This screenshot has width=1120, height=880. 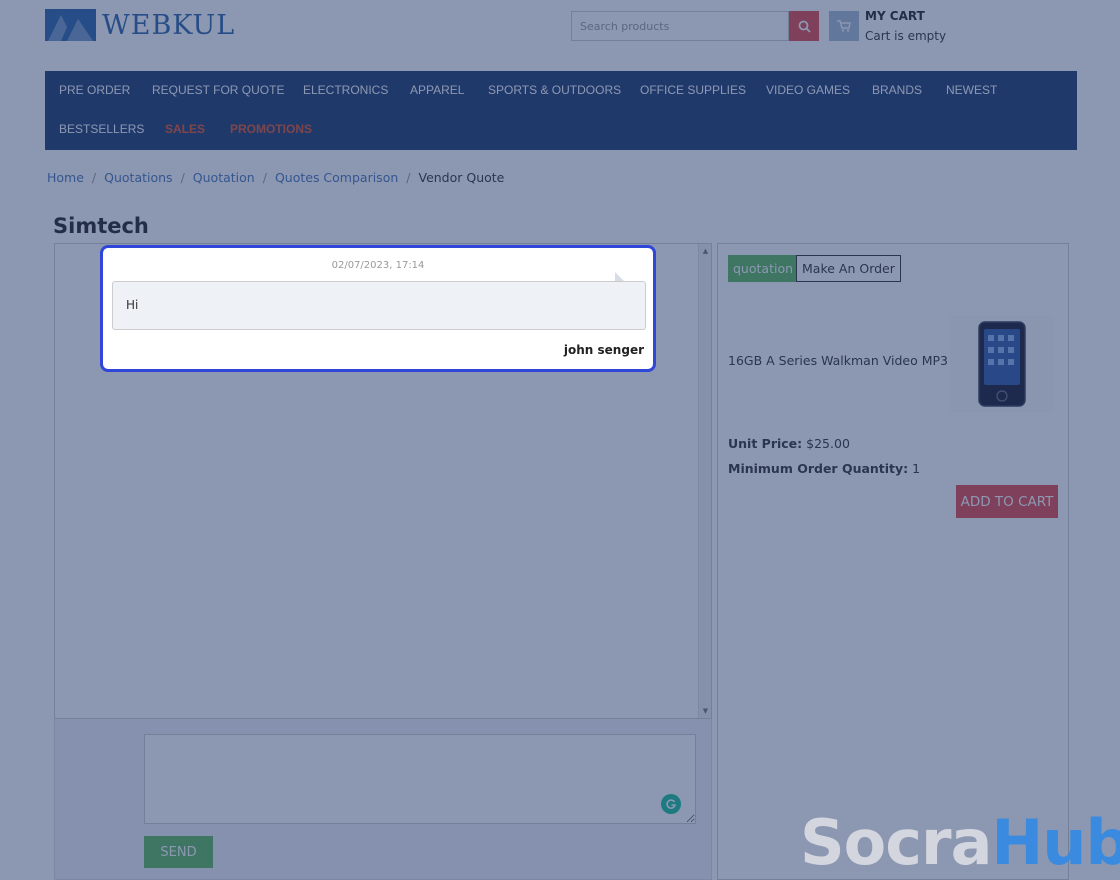 I want to click on nav-item-newest: NEWEST, so click(x=971, y=90).